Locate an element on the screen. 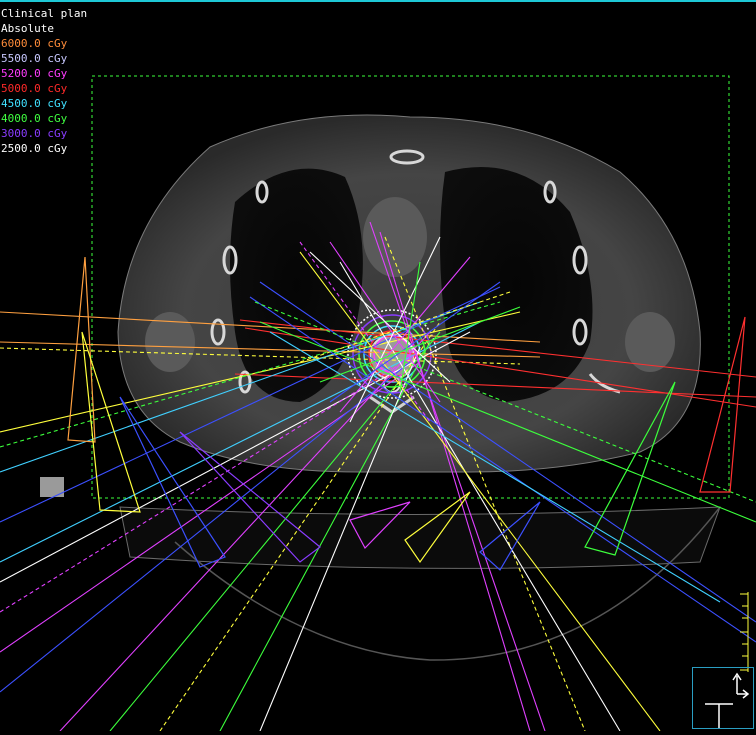  isodose-level-1: 5500.0 cGy is located at coordinates (34, 58).